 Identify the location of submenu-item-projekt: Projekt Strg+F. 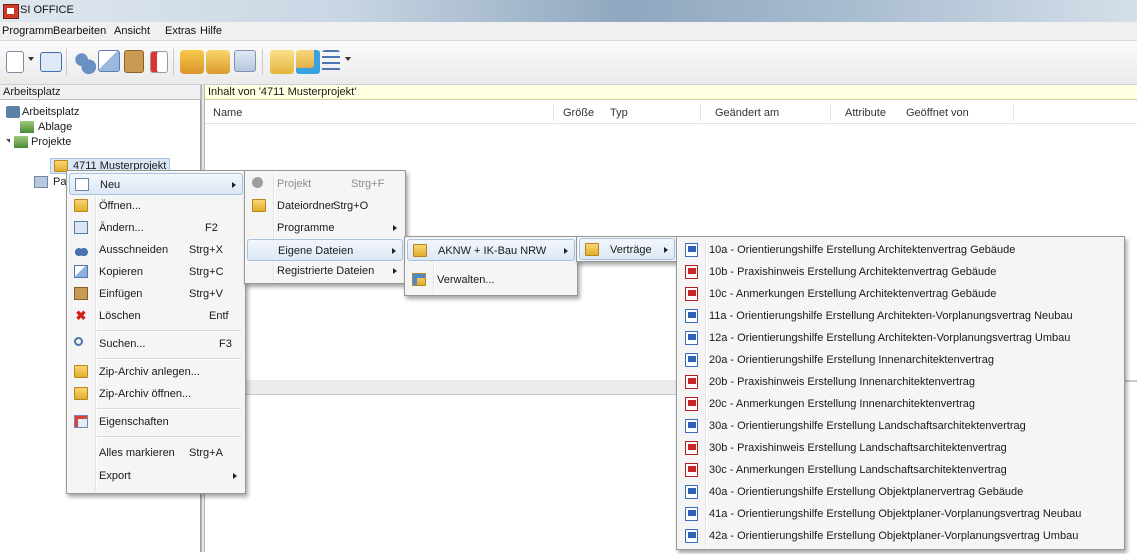
(325, 184).